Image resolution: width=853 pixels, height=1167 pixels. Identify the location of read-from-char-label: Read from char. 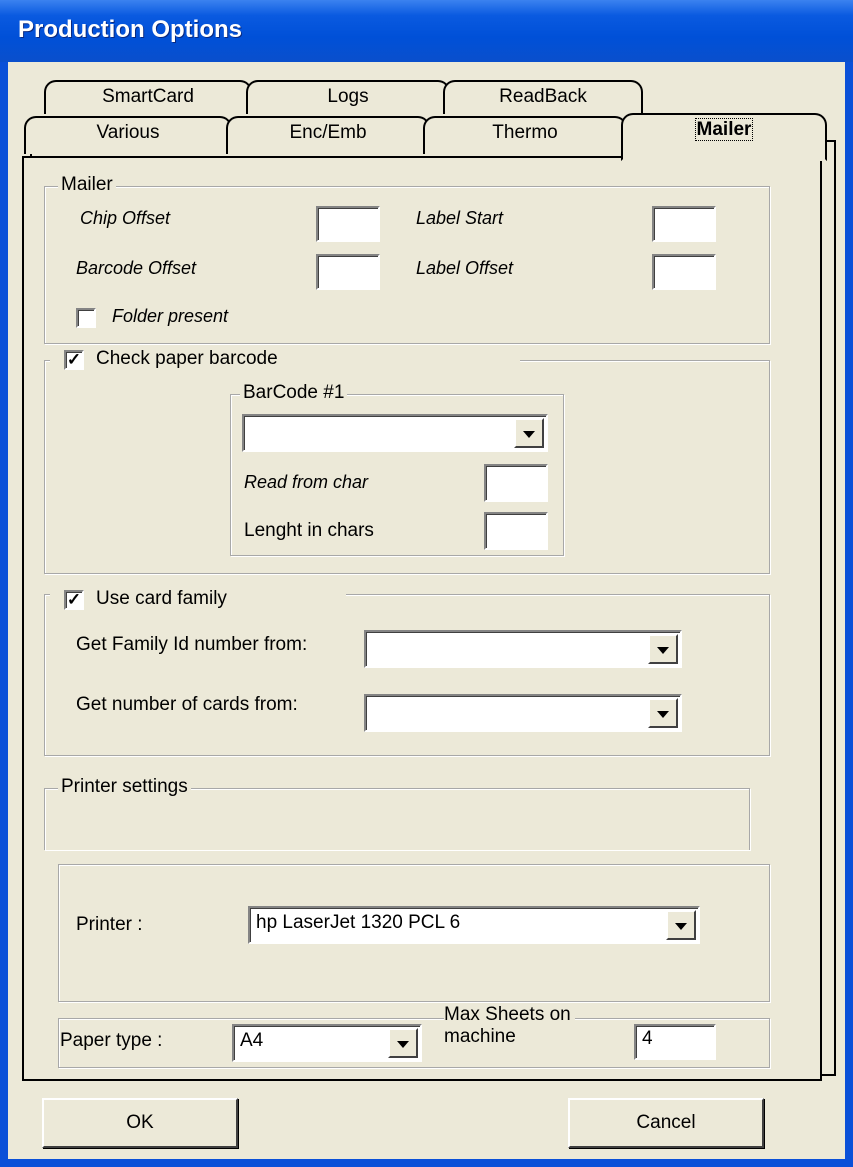
(306, 482).